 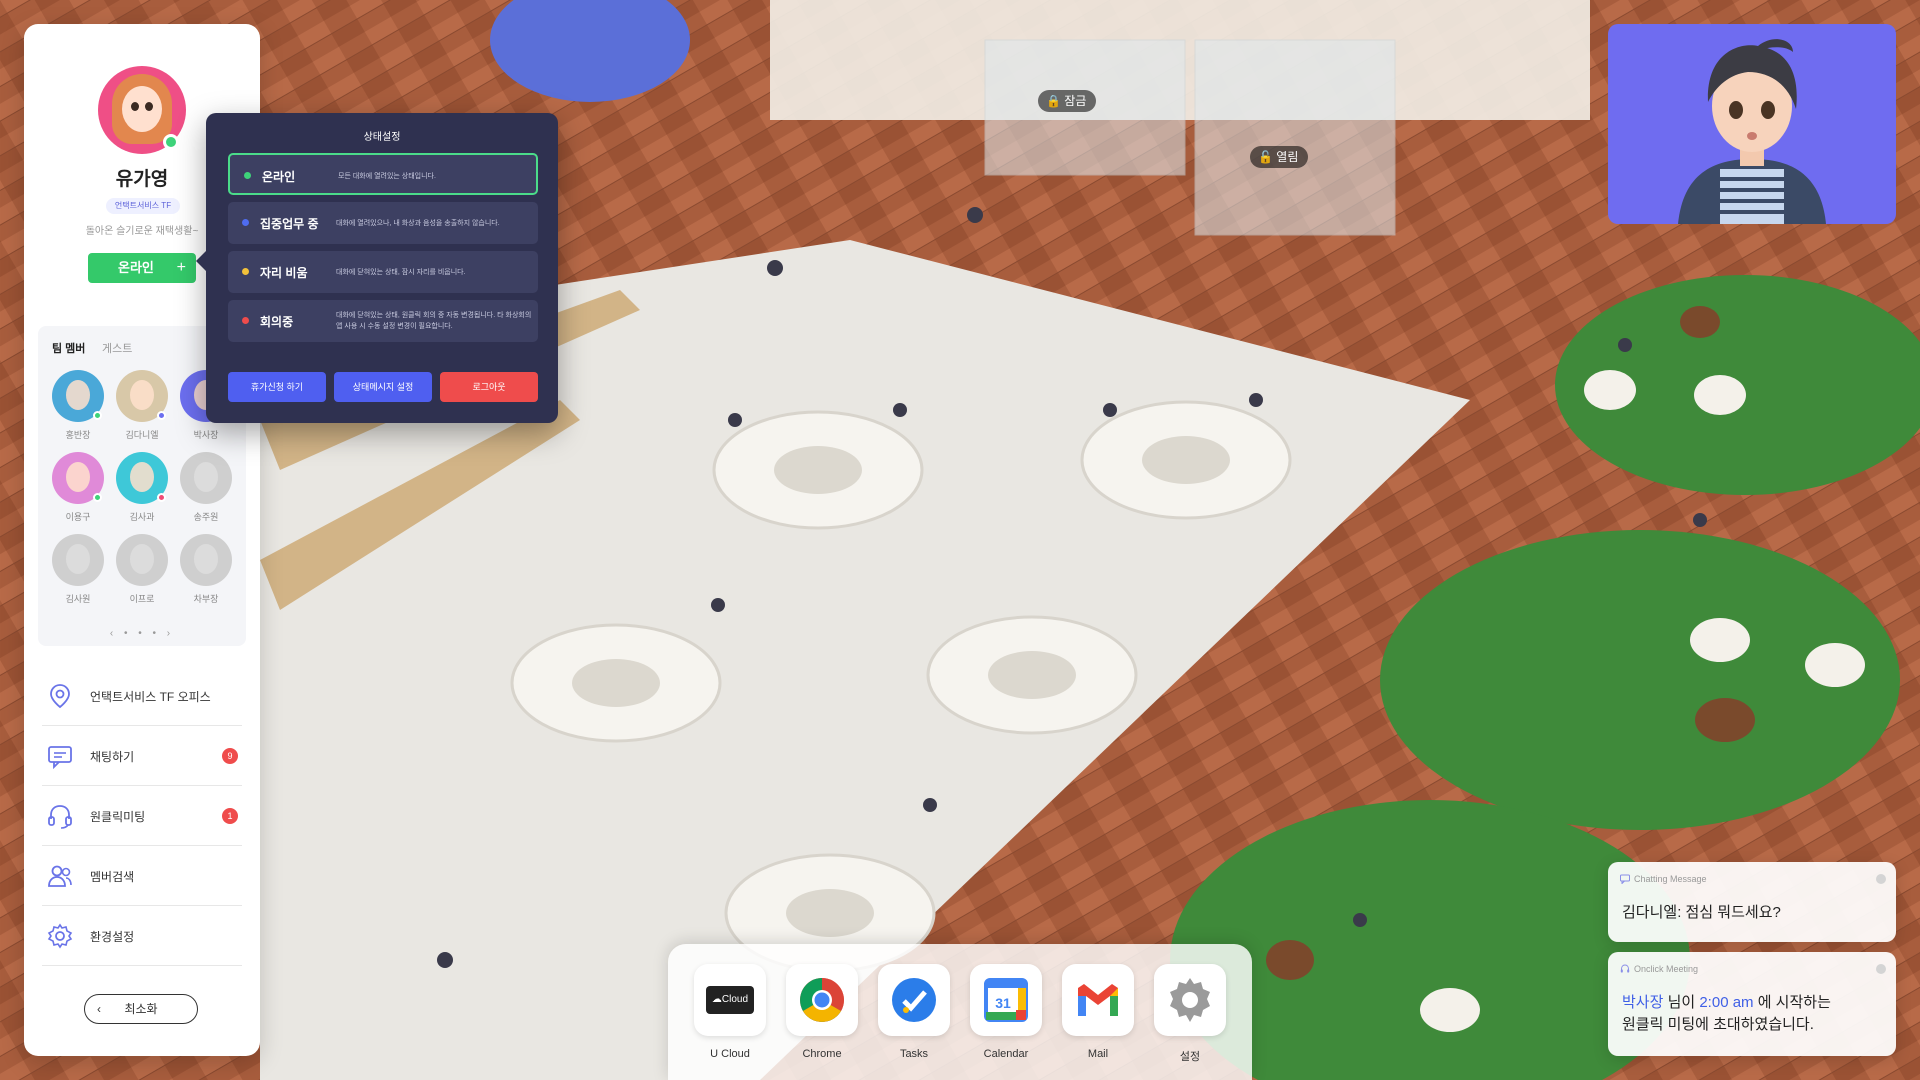 I want to click on dock-app-label: Mail, so click(x=1098, y=1054).